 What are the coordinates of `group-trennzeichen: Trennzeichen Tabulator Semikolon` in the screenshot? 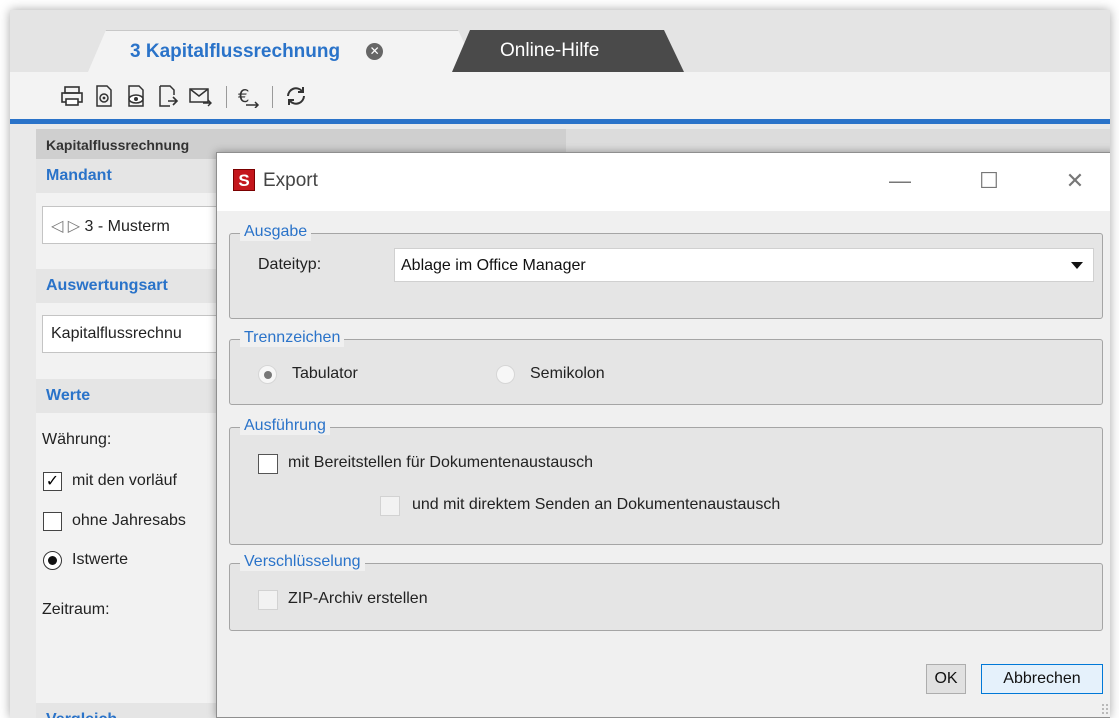 It's located at (666, 367).